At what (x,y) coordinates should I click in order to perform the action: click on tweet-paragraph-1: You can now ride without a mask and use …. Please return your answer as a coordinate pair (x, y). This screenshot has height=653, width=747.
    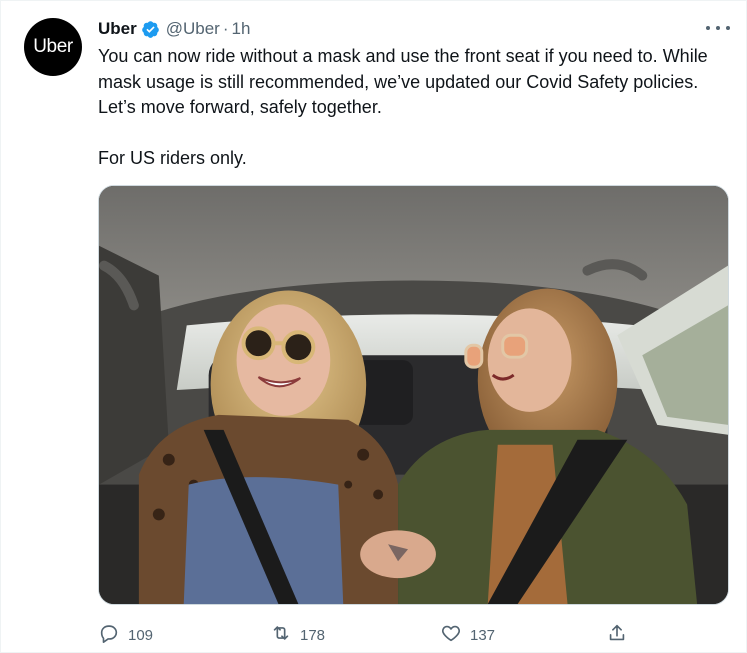
    Looking at the image, I should click on (403, 81).